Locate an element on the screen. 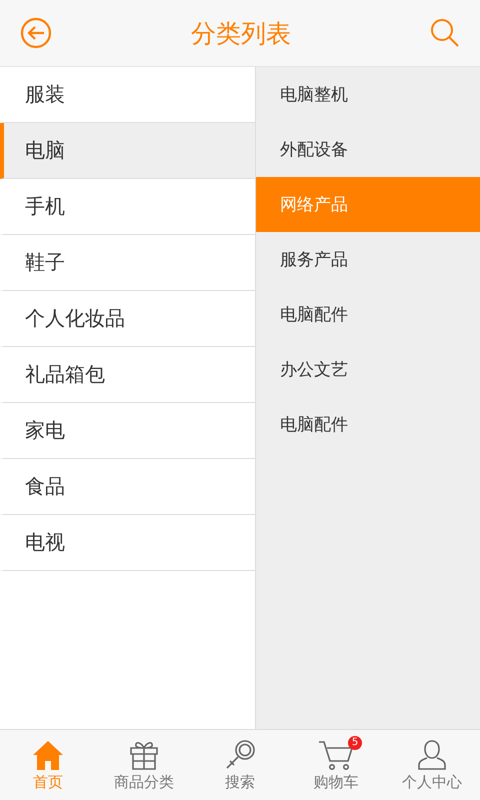 This screenshot has height=800, width=480. search-button is located at coordinates (445, 33).